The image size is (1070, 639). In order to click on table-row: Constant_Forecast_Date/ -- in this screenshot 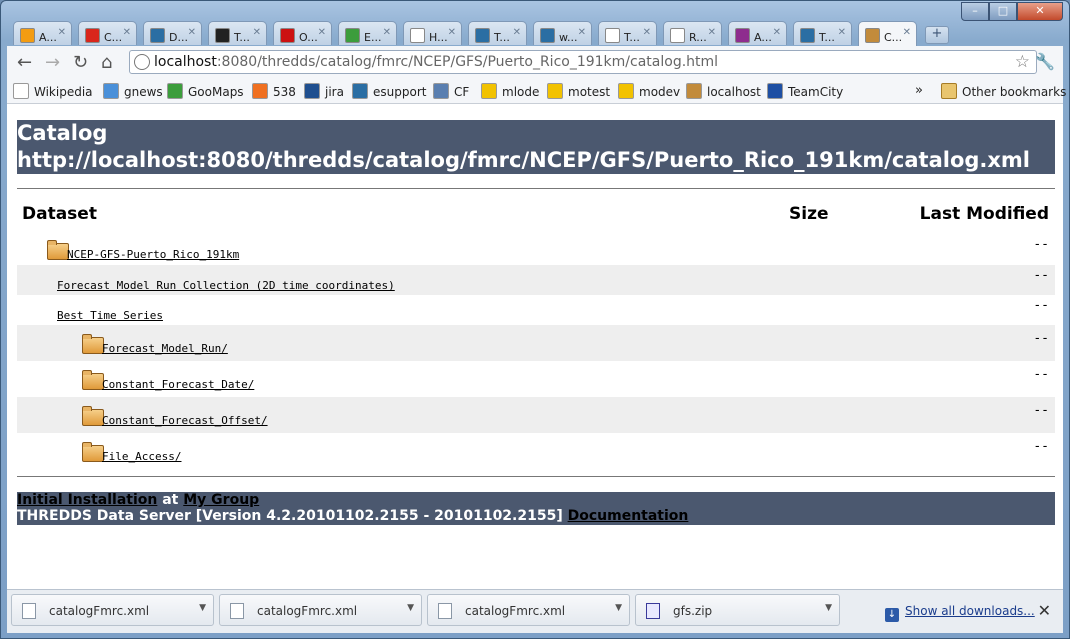, I will do `click(536, 379)`.